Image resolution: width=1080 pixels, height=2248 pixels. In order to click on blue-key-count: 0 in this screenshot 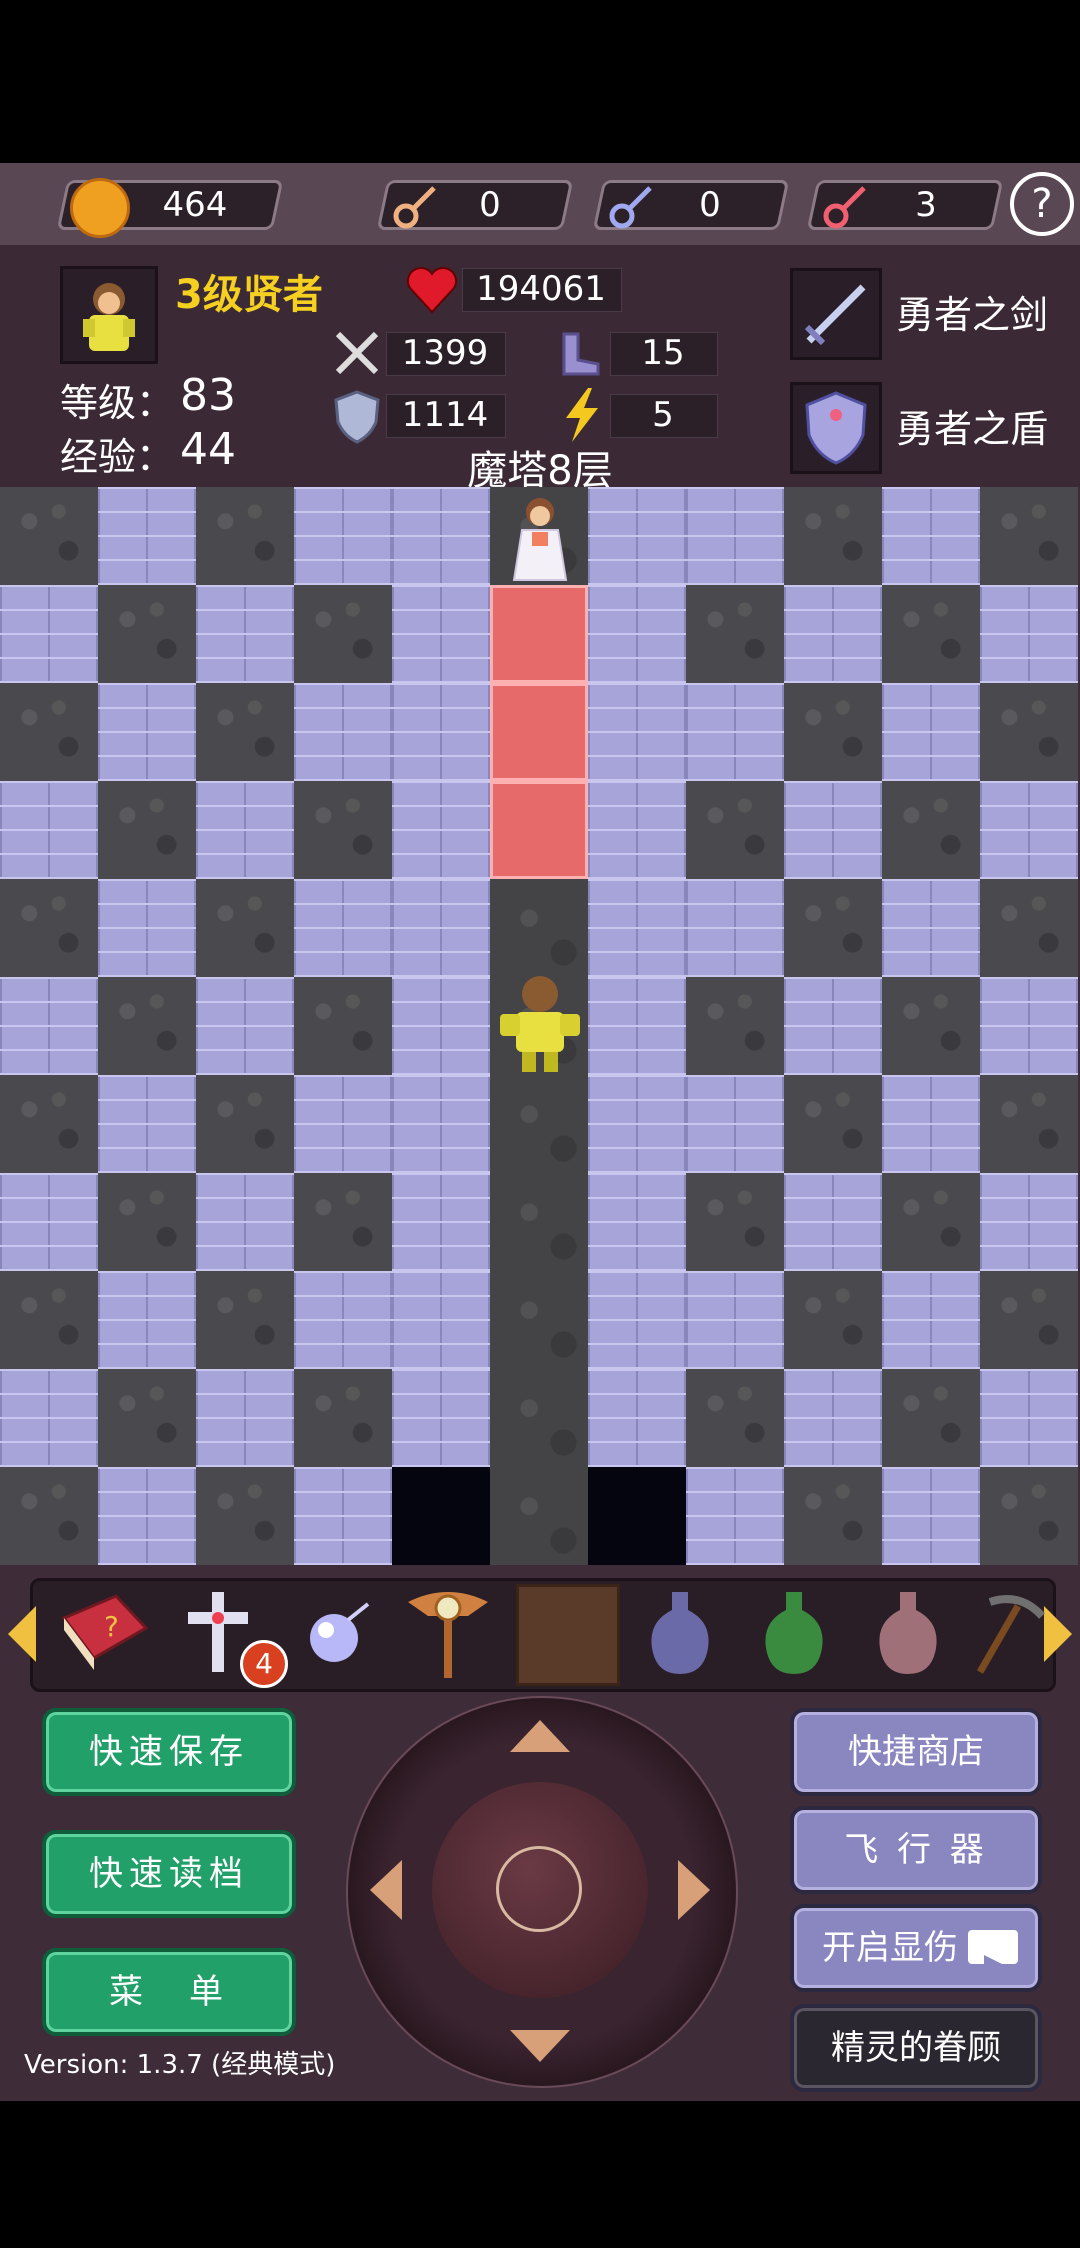, I will do `click(710, 205)`.